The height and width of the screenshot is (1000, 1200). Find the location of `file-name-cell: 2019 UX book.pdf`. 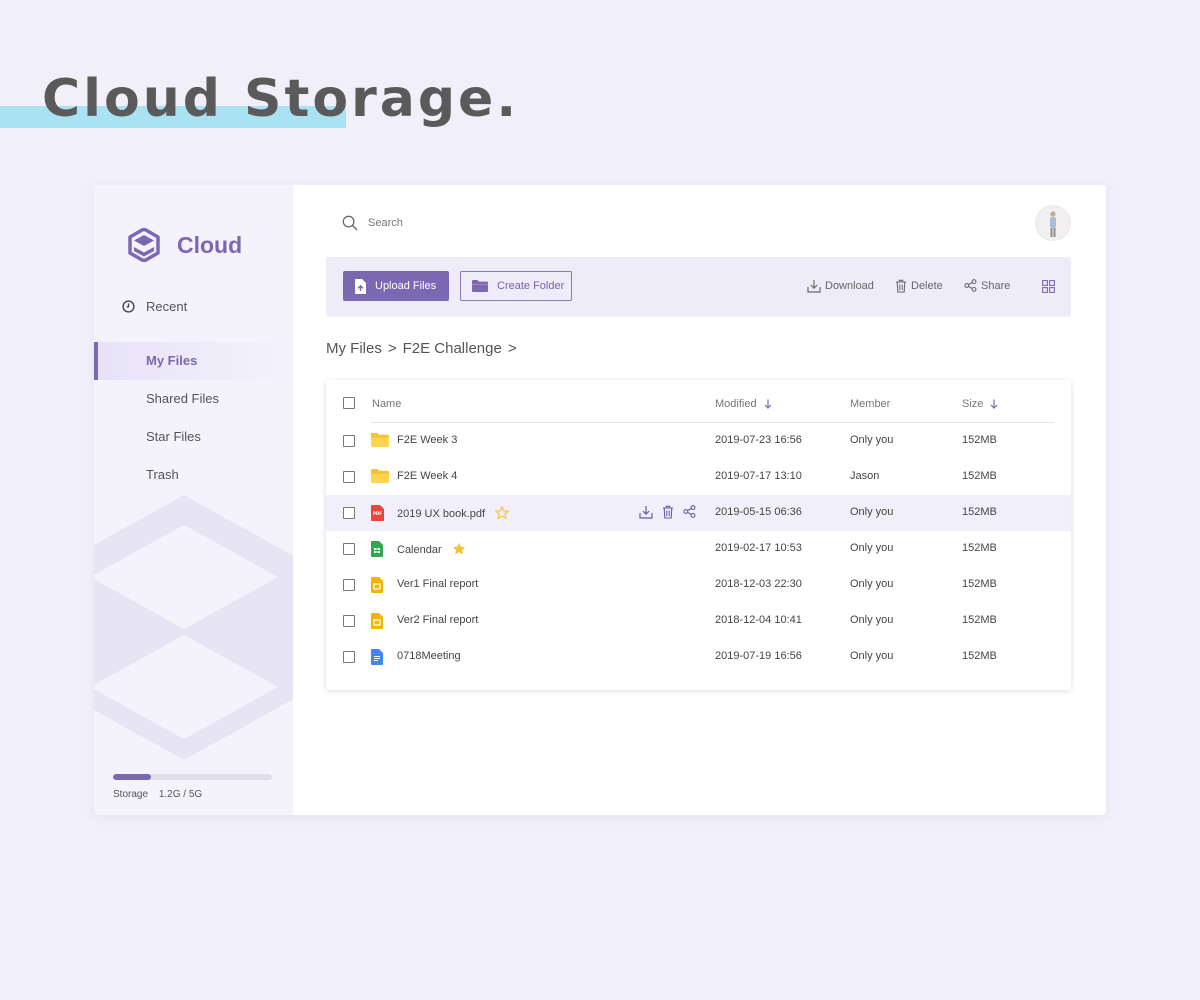

file-name-cell: 2019 UX book.pdf is located at coordinates (453, 513).